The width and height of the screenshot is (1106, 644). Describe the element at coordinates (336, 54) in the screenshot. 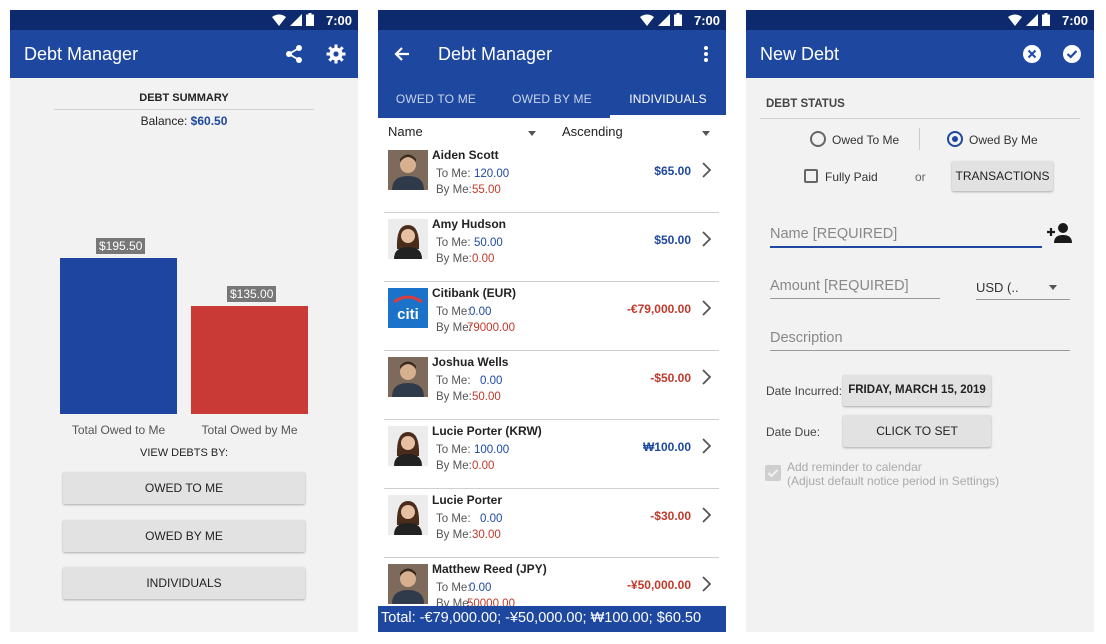

I see `settings-gear-icon` at that location.